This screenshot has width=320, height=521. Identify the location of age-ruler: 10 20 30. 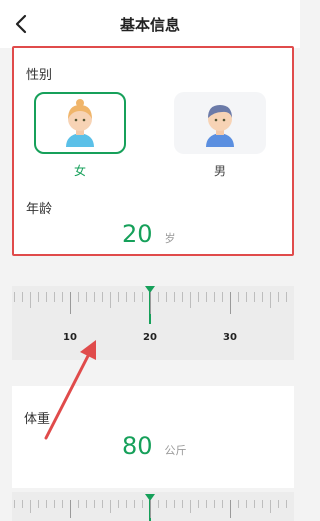
(153, 323).